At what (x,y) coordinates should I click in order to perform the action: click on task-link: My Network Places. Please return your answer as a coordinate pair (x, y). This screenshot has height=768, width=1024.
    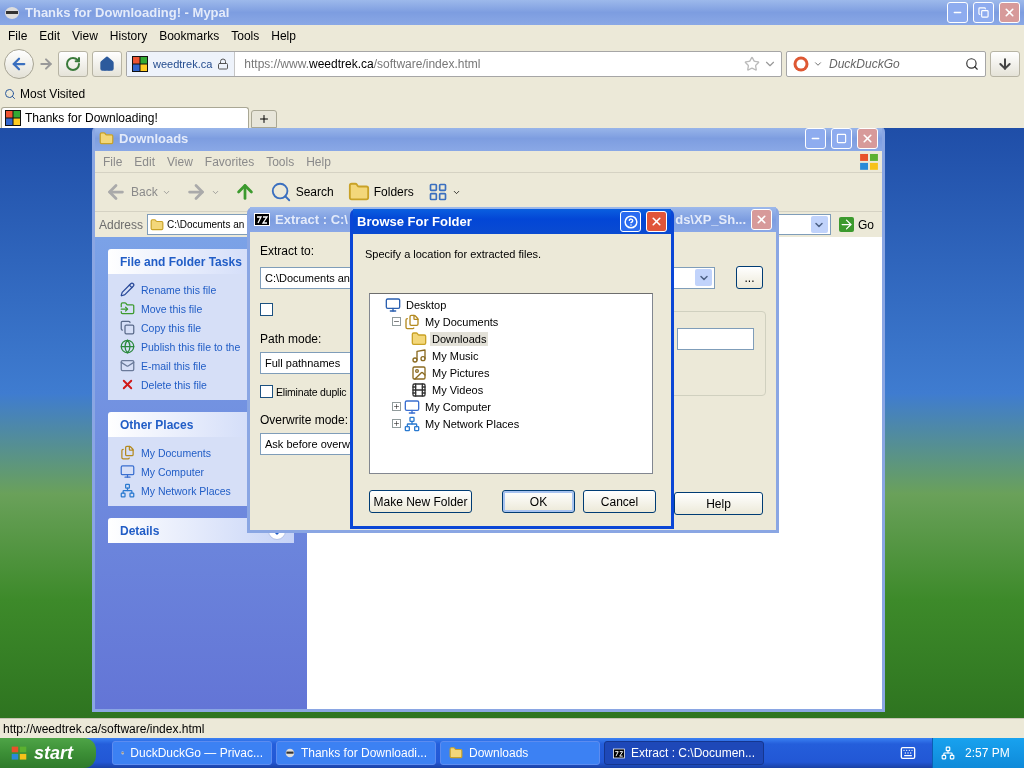
    Looking at the image, I should click on (175, 490).